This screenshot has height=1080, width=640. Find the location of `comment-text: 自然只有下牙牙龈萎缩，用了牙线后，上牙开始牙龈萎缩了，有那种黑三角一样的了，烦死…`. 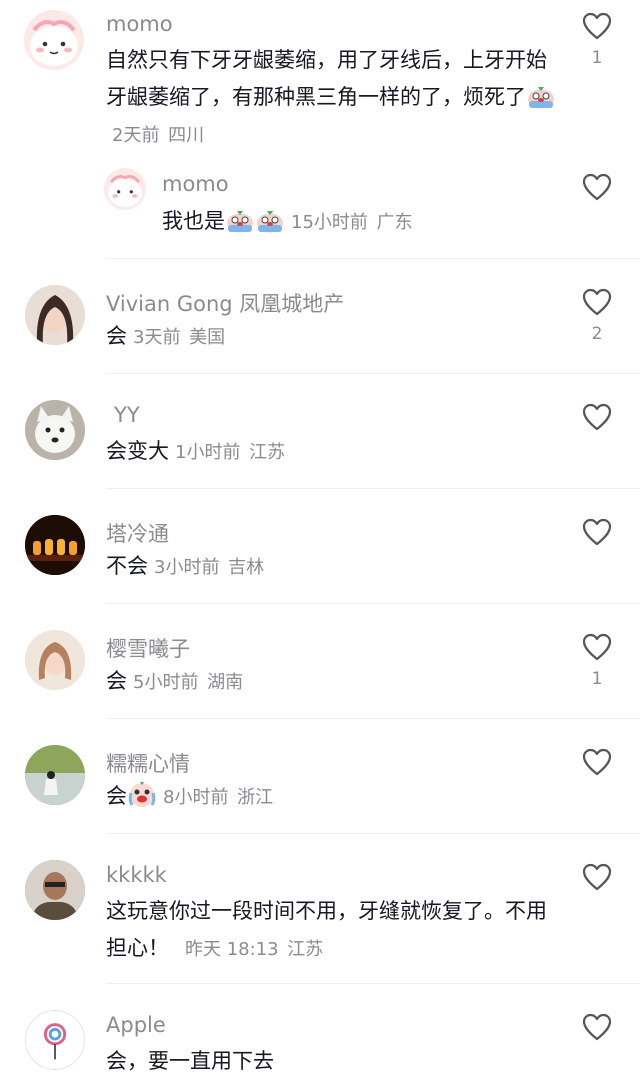

comment-text: 自然只有下牙牙龈萎缩，用了牙线后，上牙开始牙龈萎缩了，有那种黑三角一样的了，烦死… is located at coordinates (331, 98).